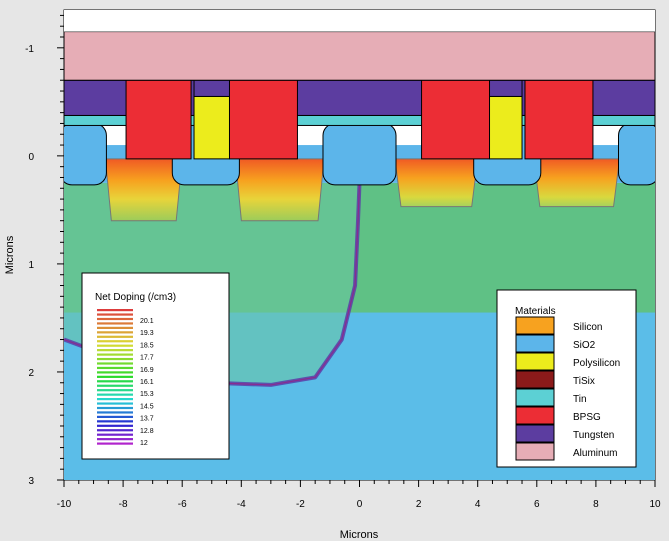 The width and height of the screenshot is (669, 541). Describe the element at coordinates (135, 297) in the screenshot. I see `doping-legend-title: Net Doping (/cm3)` at that location.